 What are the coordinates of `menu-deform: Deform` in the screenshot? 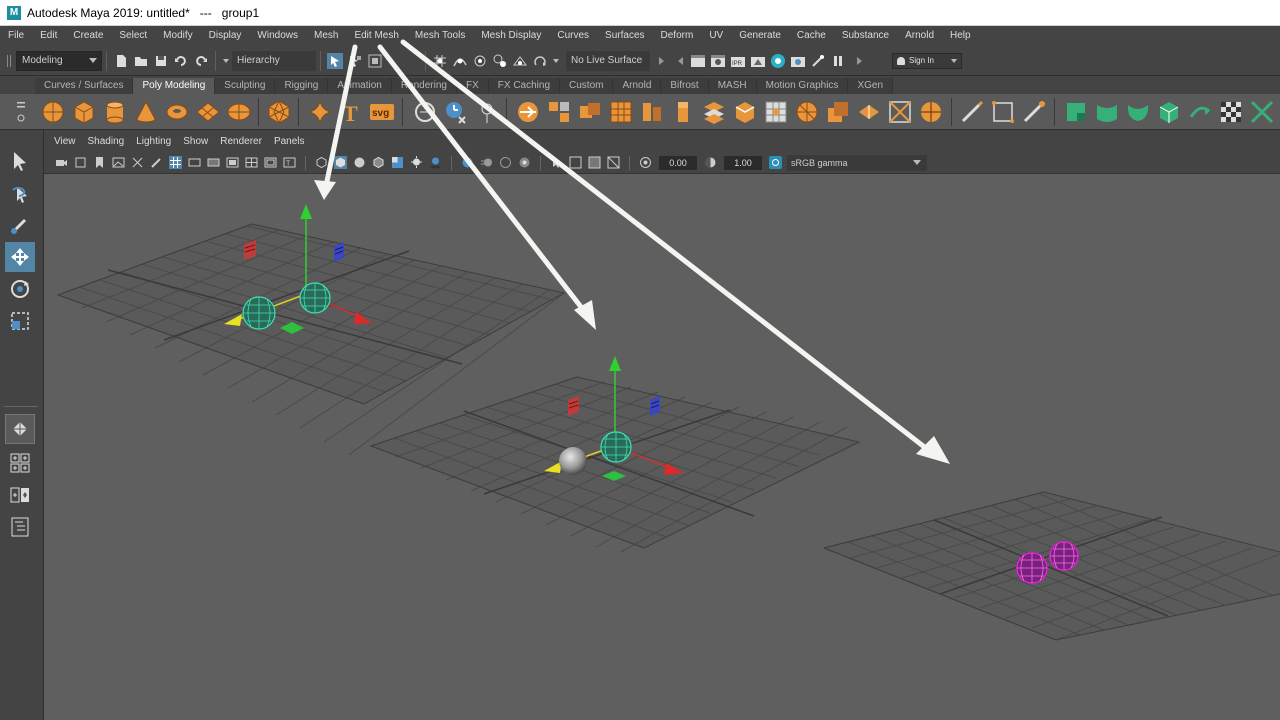 It's located at (677, 36).